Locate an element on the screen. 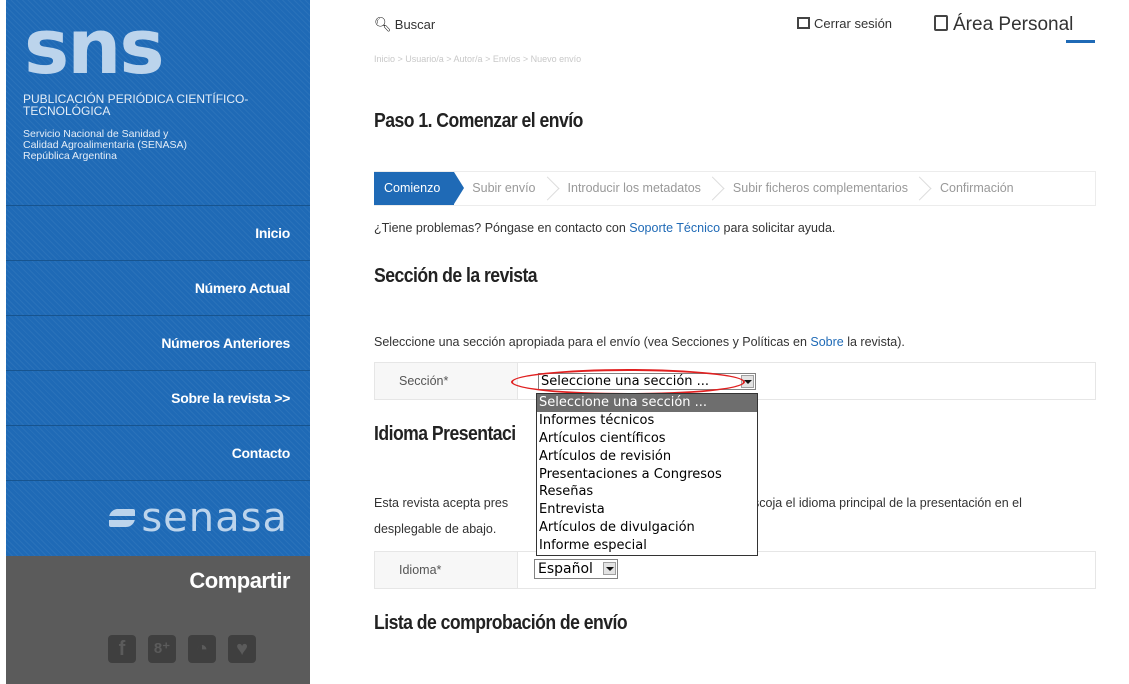 This screenshot has width=1129, height=684. step-metadatos: Introducir los metadatos is located at coordinates (632, 188).